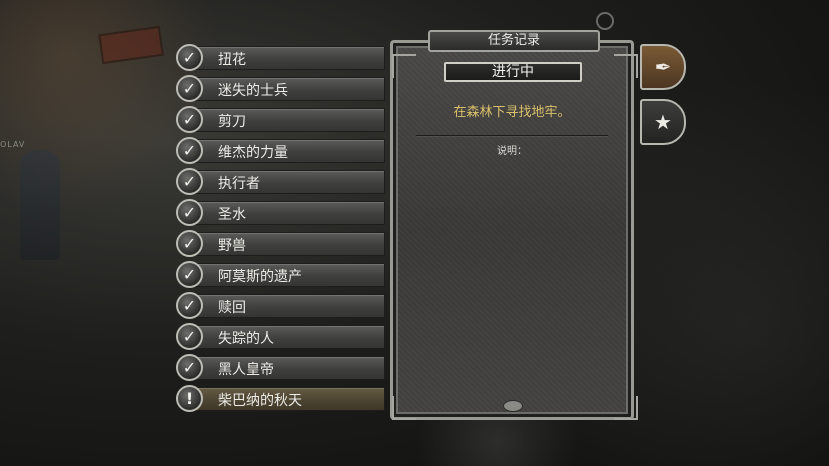  What do you see at coordinates (513, 406) in the screenshot?
I see `panel-bottom-knob` at bounding box center [513, 406].